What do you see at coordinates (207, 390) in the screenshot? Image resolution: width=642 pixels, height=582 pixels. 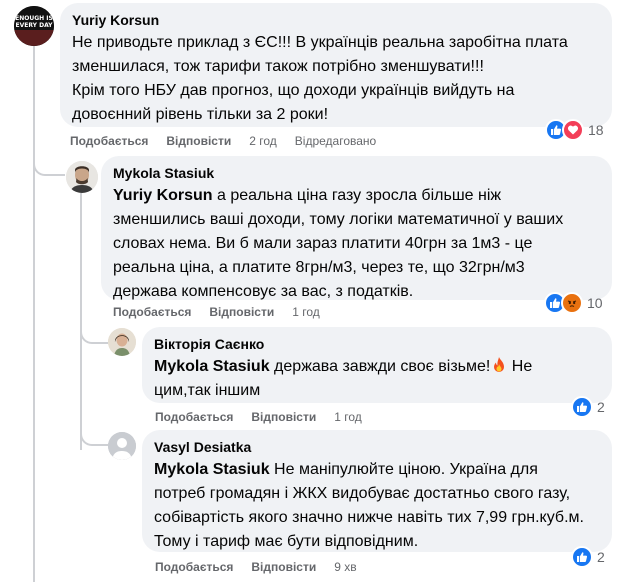 I see `comment-line: цим,так іншим` at bounding box center [207, 390].